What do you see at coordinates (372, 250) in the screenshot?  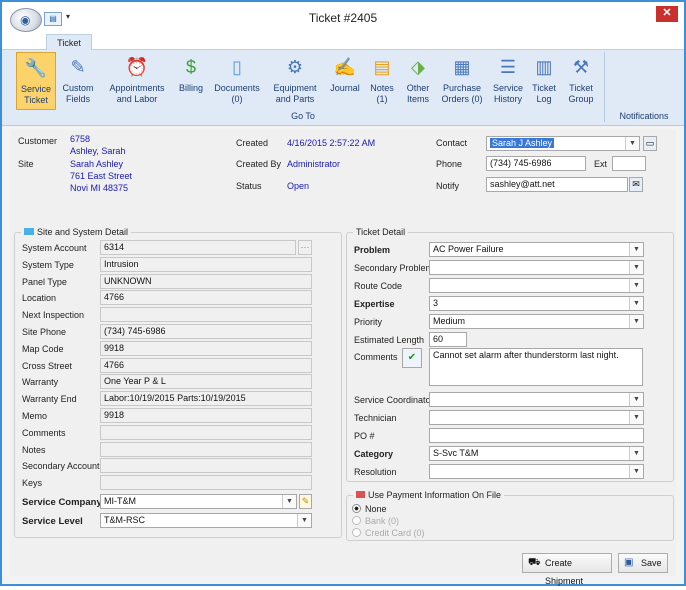 I see `problem-label: Problem` at bounding box center [372, 250].